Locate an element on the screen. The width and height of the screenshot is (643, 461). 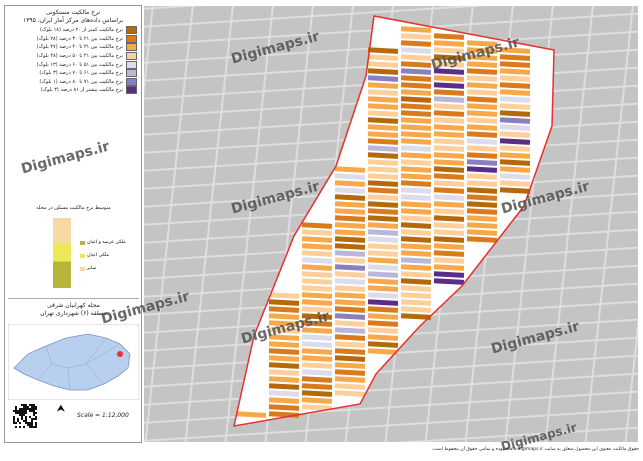
legend-item: نرخ مالکیت کمتر از ۲۰ درصد (۱۸ بلوک) is located at coordinates (73, 30).